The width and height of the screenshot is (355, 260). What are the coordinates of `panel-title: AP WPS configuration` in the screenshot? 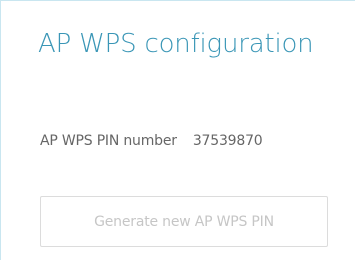 It's located at (176, 44).